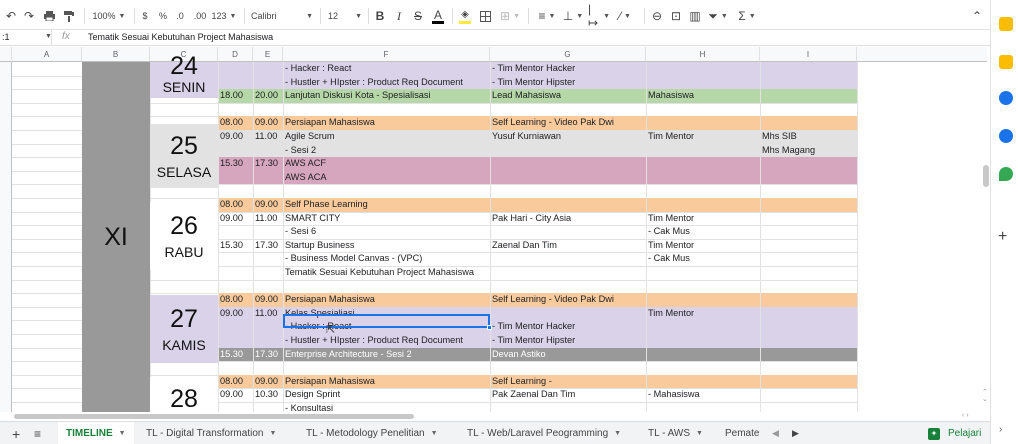 This screenshot has height=444, width=1018. Describe the element at coordinates (568, 382) in the screenshot. I see `cell-g: Self Learning -` at that location.